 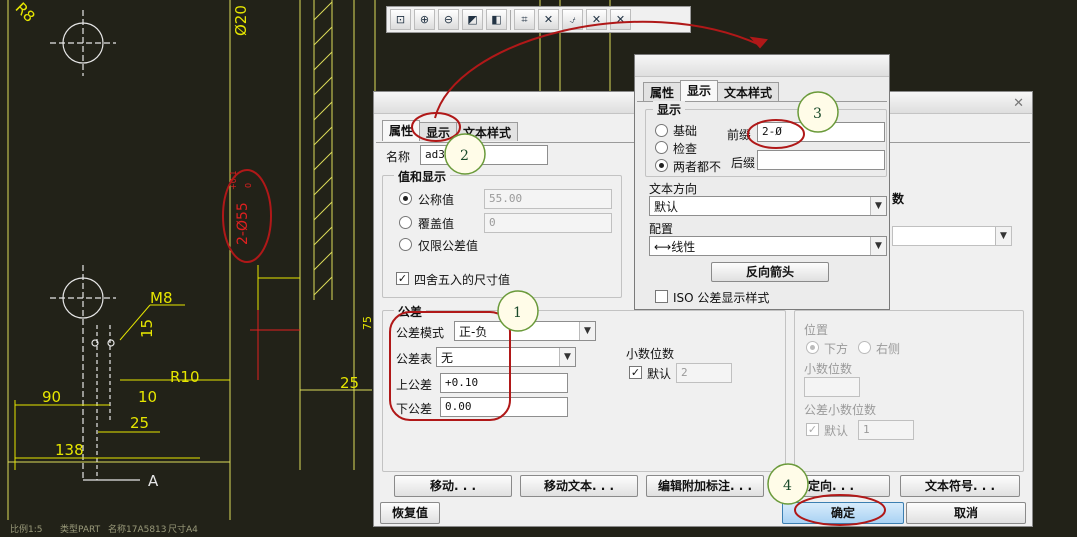 What do you see at coordinates (405, 222) in the screenshot?
I see `override-radio` at bounding box center [405, 222].